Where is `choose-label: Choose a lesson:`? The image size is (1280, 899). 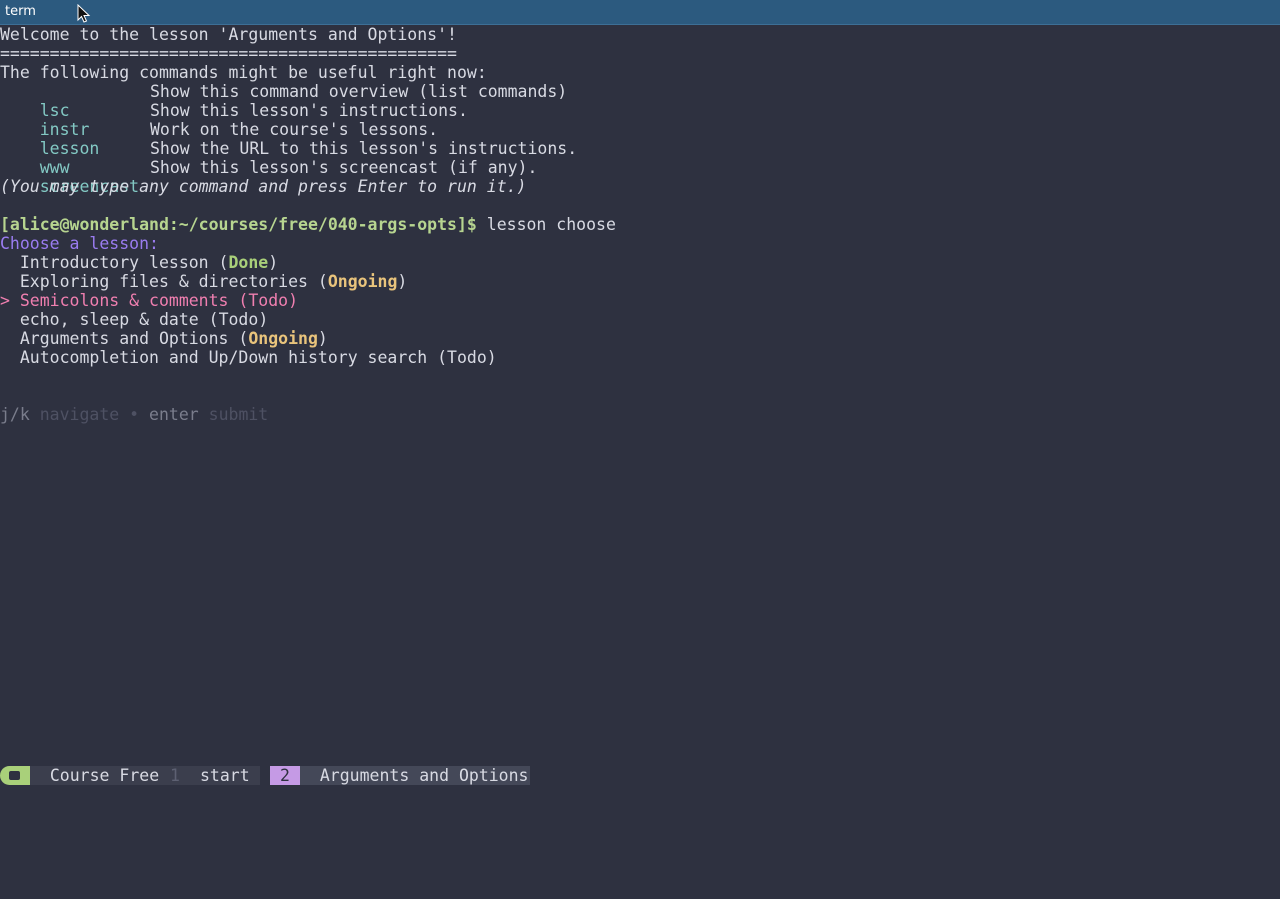
choose-label: Choose a lesson: is located at coordinates (79, 243).